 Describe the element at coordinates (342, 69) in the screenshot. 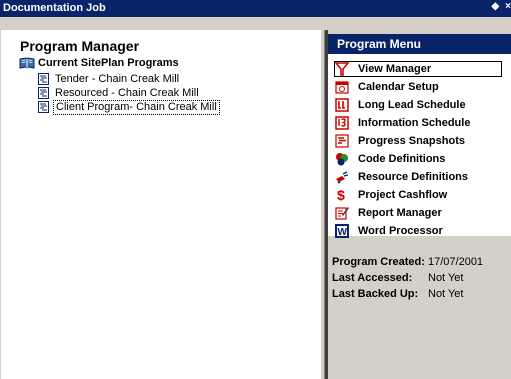

I see `view-manager-icon` at that location.